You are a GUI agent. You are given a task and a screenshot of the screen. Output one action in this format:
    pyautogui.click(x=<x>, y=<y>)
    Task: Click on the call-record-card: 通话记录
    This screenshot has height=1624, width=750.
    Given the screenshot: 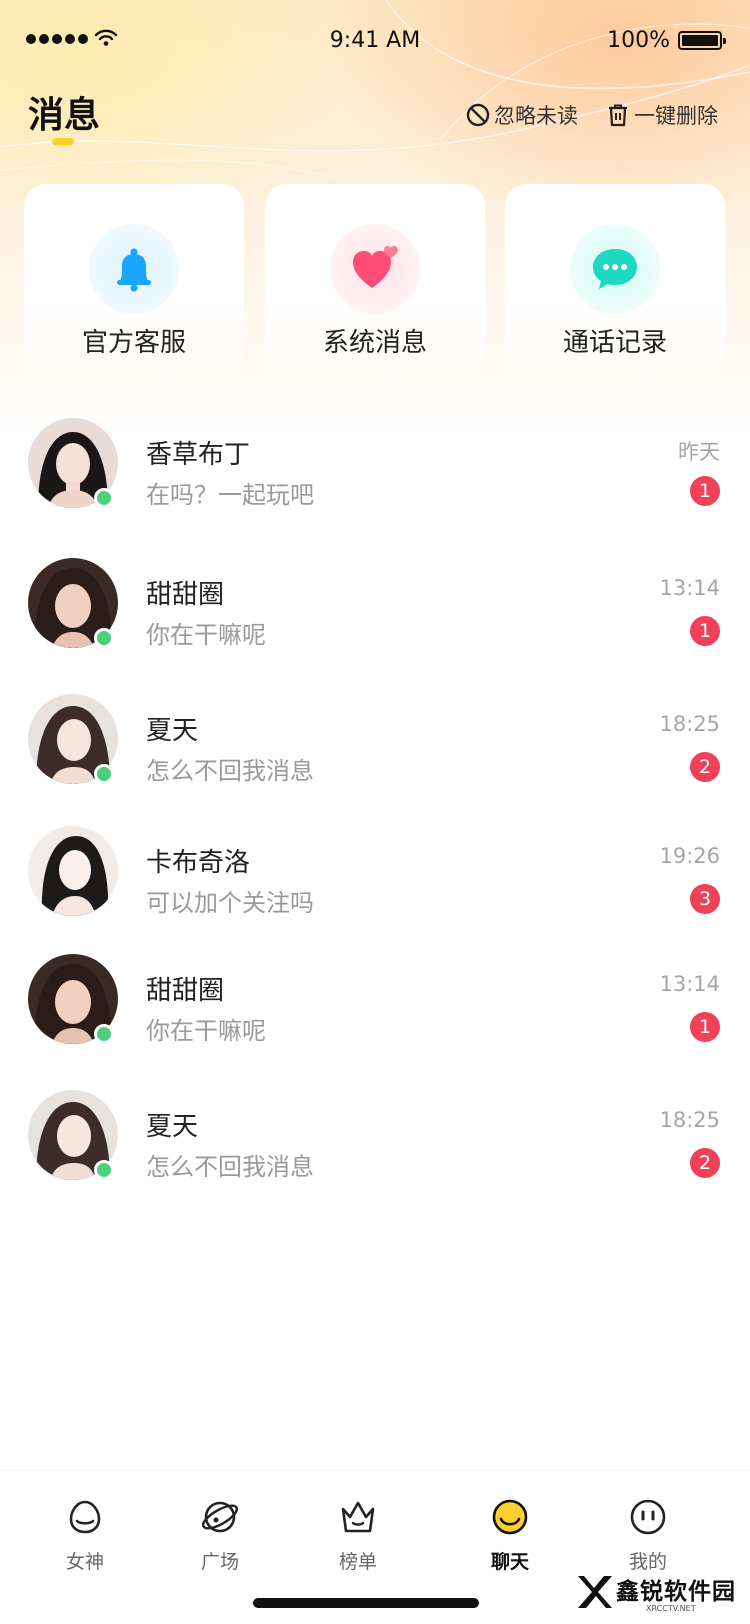 What is the action you would take?
    pyautogui.click(x=615, y=284)
    